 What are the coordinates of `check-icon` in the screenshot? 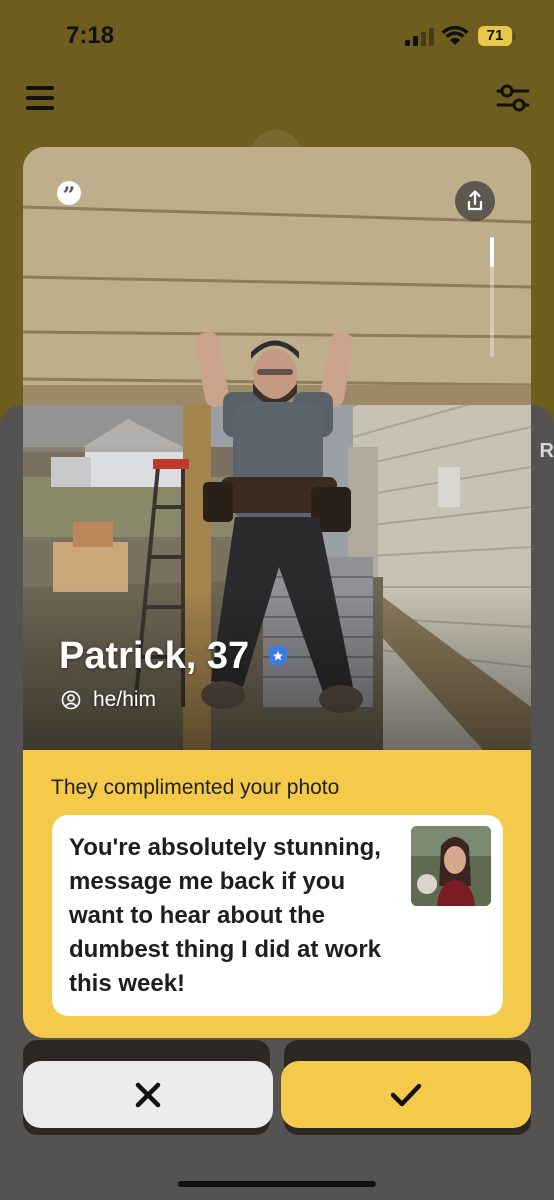 It's located at (406, 1094).